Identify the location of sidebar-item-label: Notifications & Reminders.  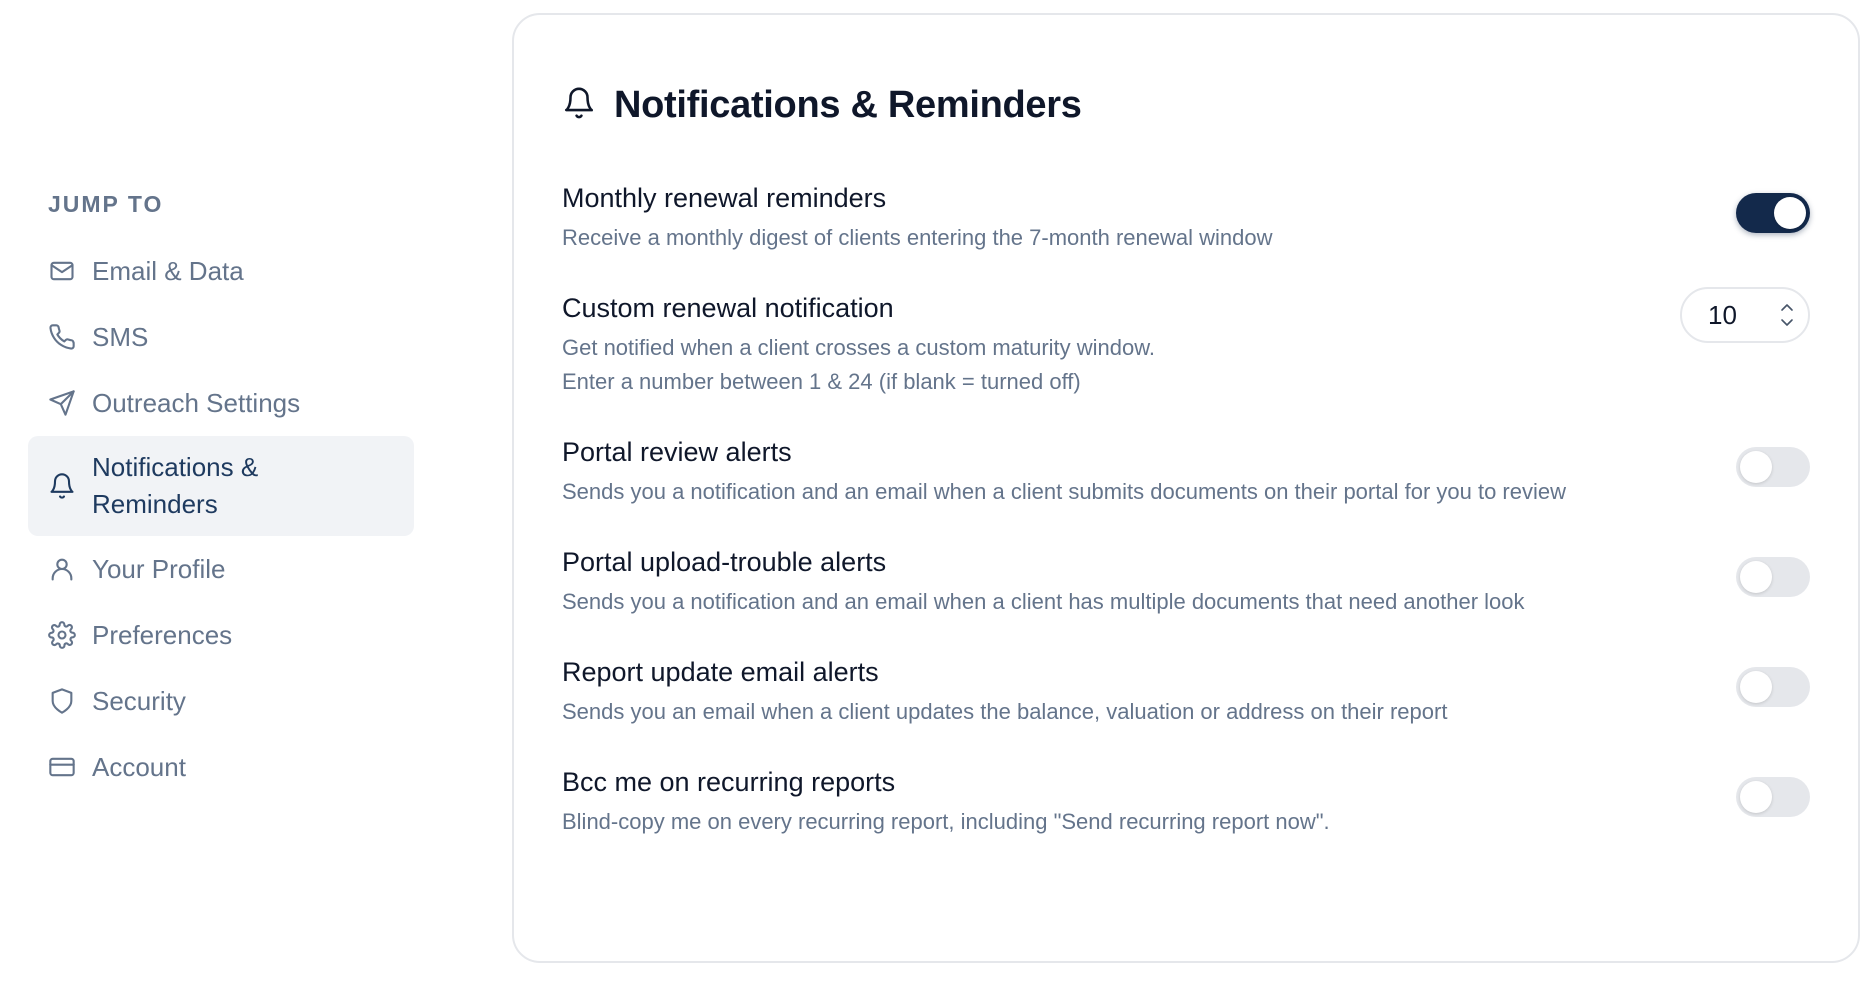
(175, 485).